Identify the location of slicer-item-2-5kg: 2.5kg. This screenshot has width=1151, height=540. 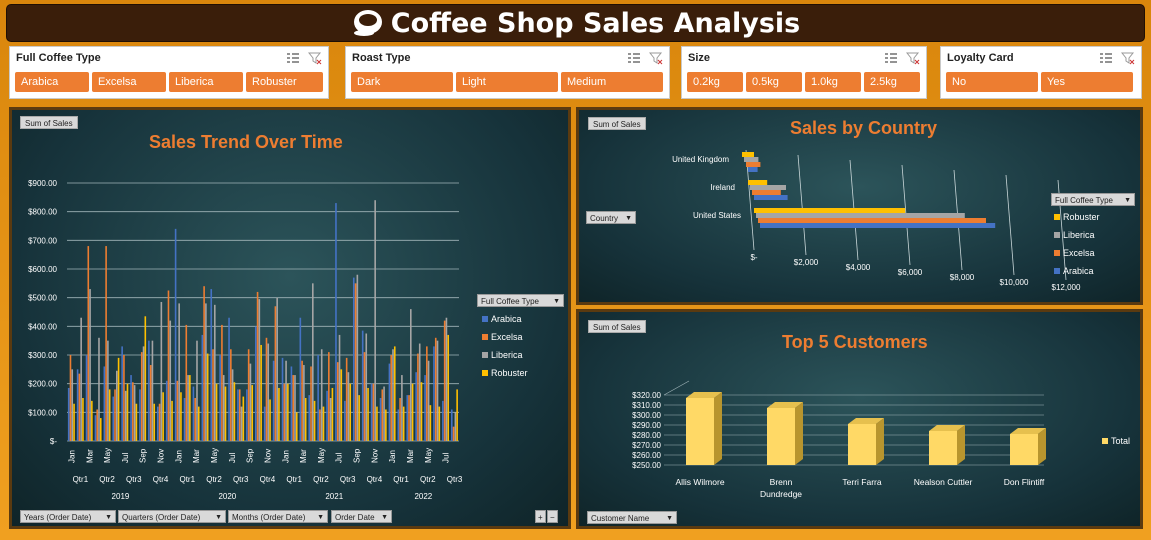
(892, 82).